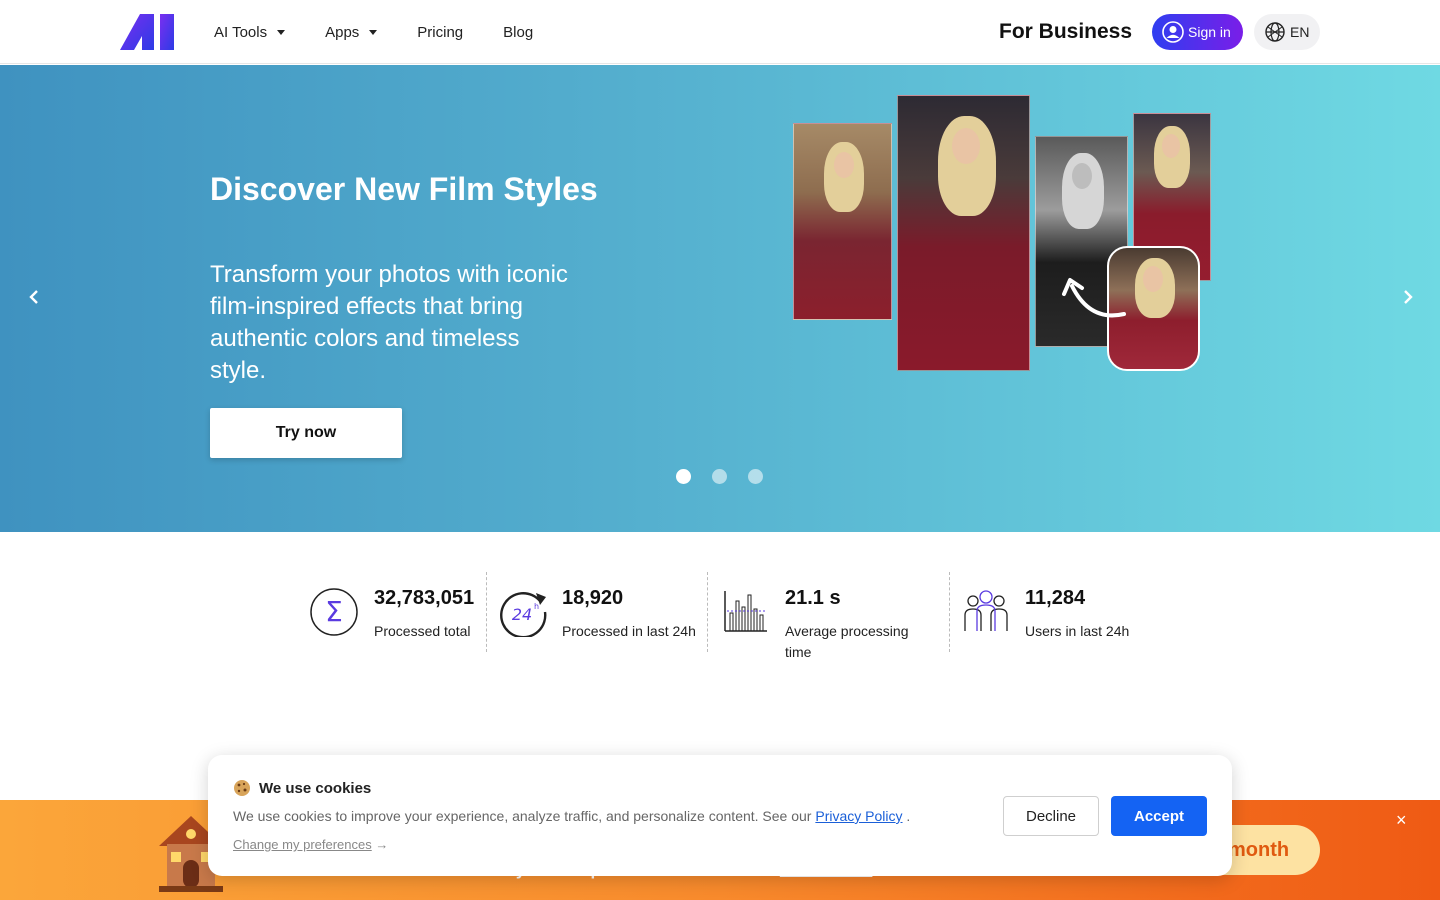  Describe the element at coordinates (730, 476) in the screenshot. I see `carousel-dots` at that location.